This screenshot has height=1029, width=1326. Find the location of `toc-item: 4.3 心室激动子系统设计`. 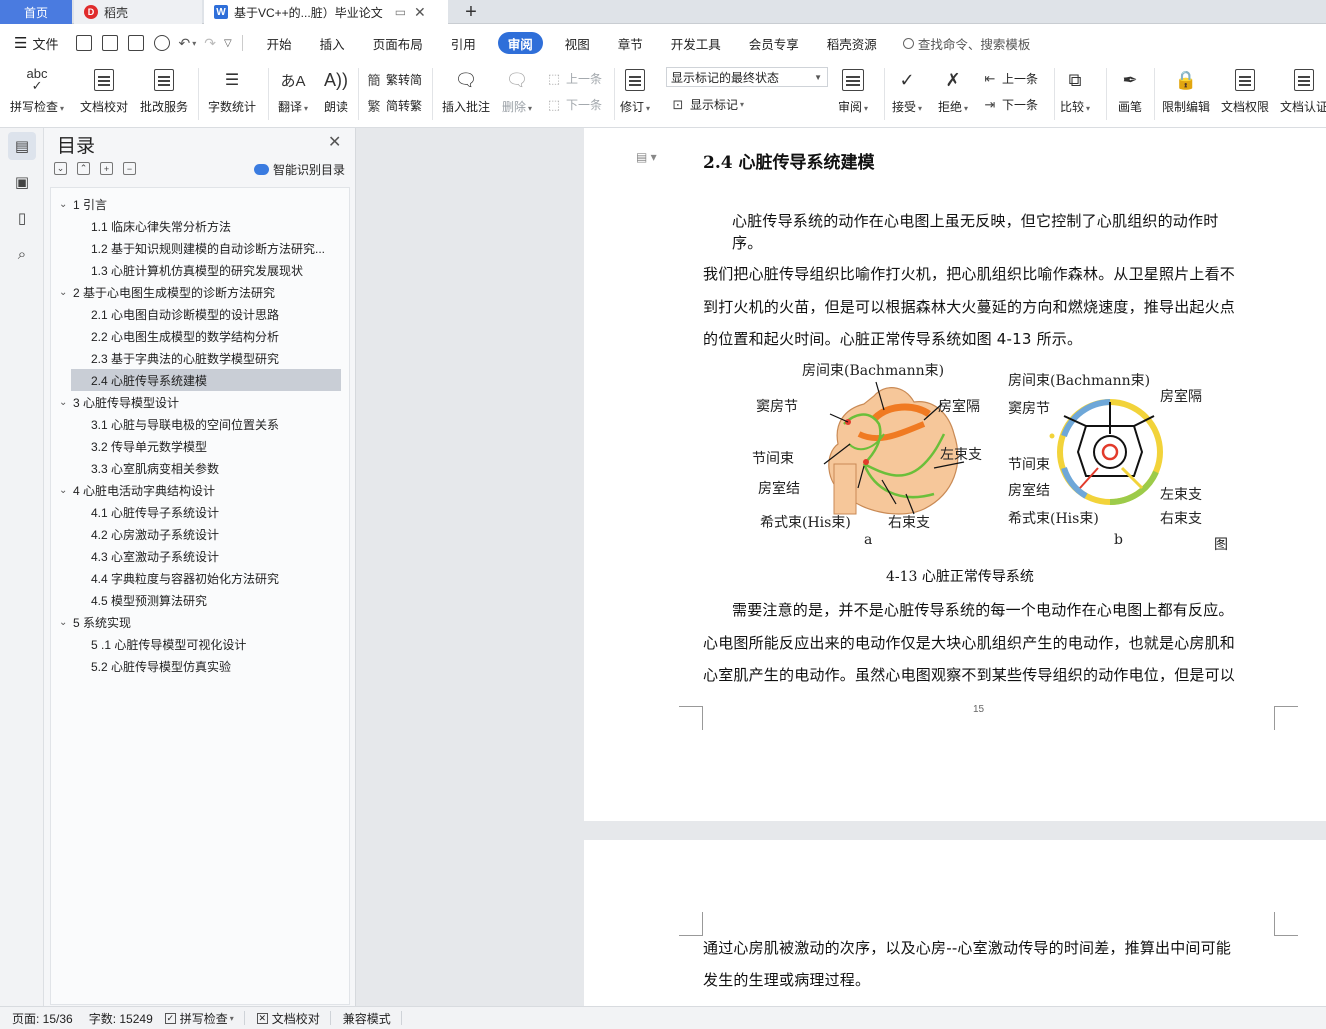

toc-item: 4.3 心室激动子系统设计 is located at coordinates (206, 556).